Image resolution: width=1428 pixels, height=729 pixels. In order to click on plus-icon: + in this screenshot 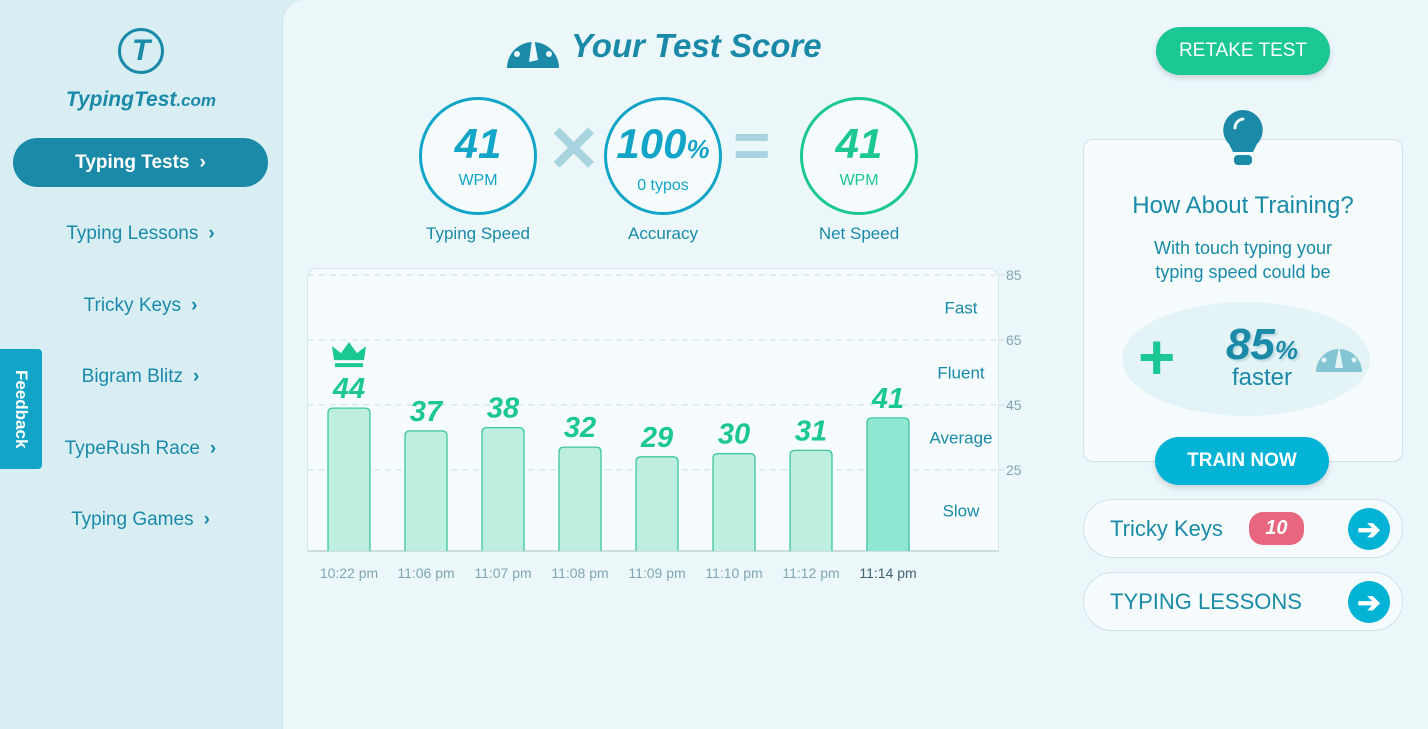, I will do `click(1157, 357)`.